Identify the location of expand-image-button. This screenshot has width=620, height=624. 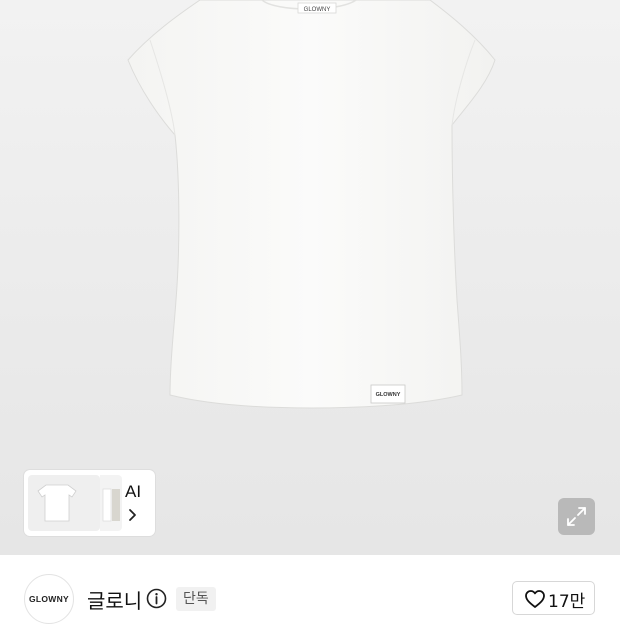
(576, 516).